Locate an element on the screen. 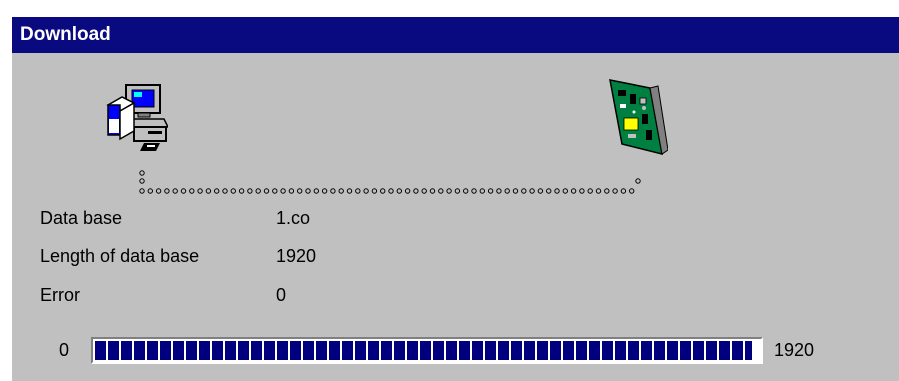 The height and width of the screenshot is (381, 899). connection-path is located at coordinates (393, 186).